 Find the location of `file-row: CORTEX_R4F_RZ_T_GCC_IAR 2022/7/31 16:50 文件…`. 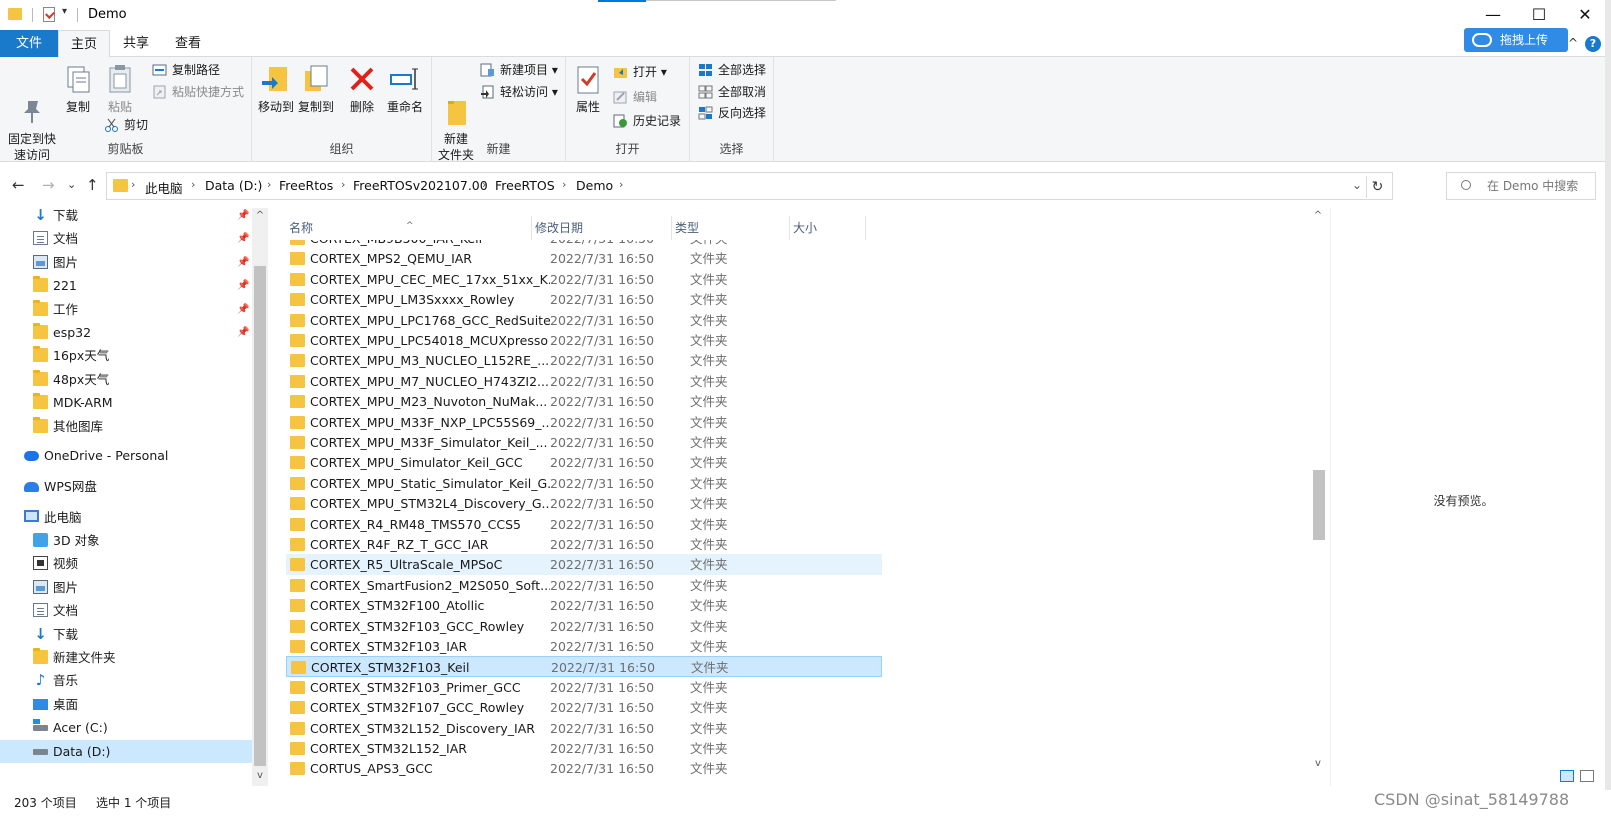

file-row: CORTEX_R4F_RZ_T_GCC_IAR 2022/7/31 16:50 文件… is located at coordinates (584, 544).